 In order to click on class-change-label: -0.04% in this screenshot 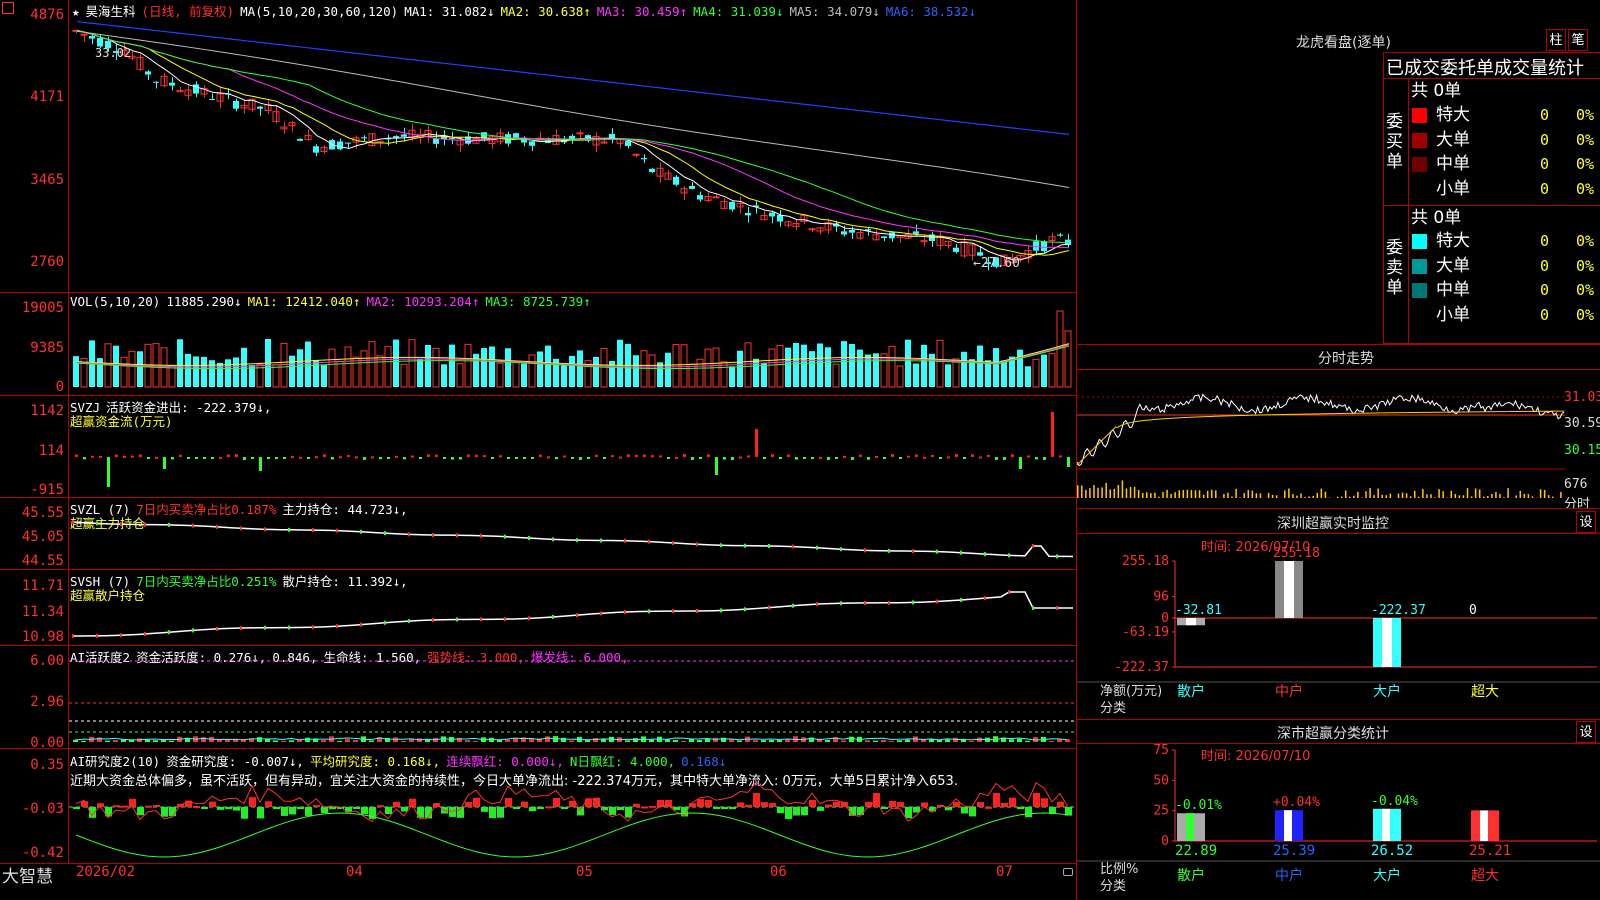, I will do `click(1394, 801)`.